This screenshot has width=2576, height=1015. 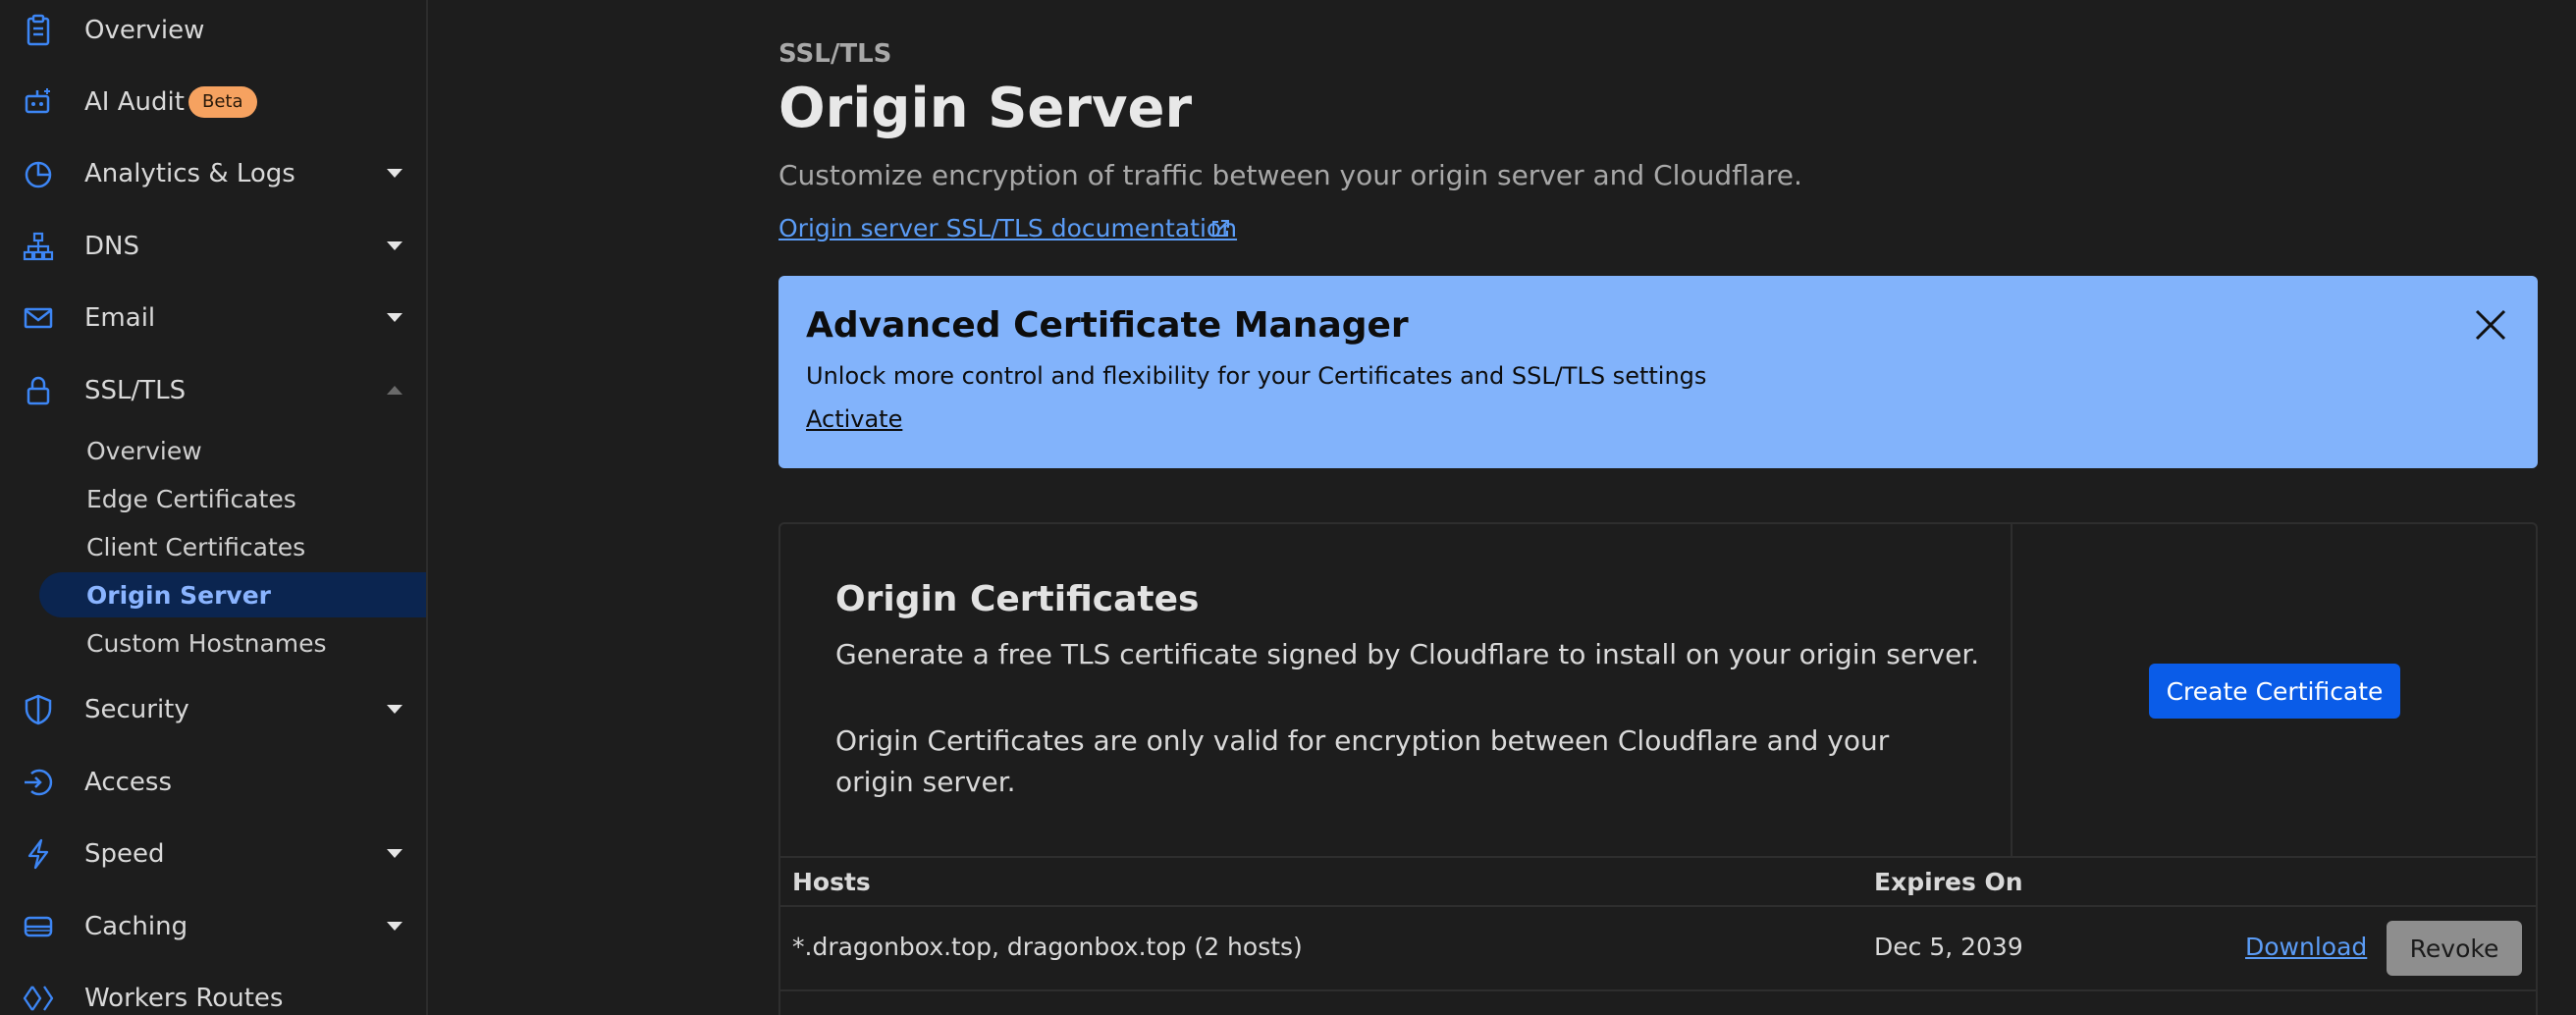 I want to click on sidebar-subitem-origin-server: Origin Server, so click(x=232, y=594).